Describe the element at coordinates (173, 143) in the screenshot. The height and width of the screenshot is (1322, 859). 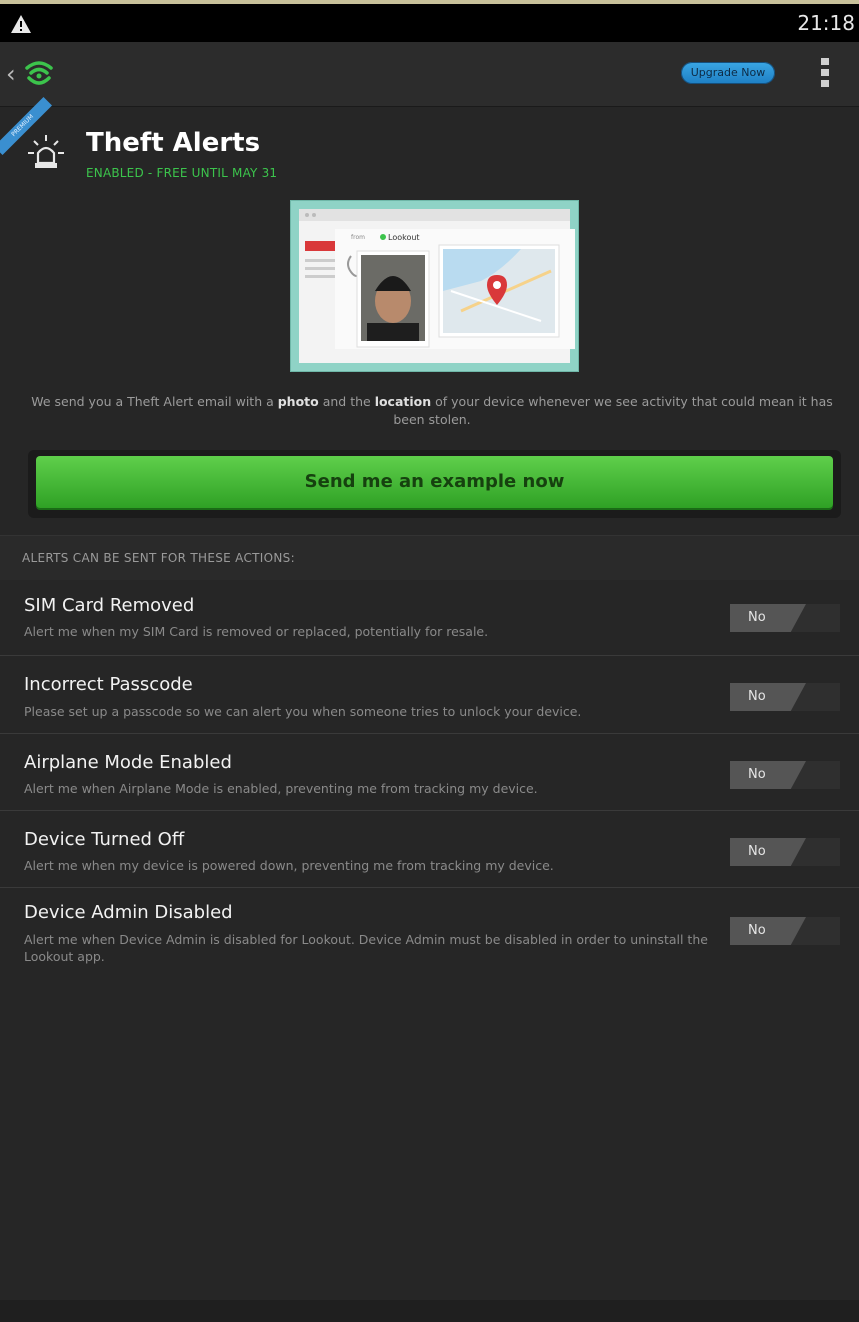
I see `page-title: Theft Alerts` at that location.